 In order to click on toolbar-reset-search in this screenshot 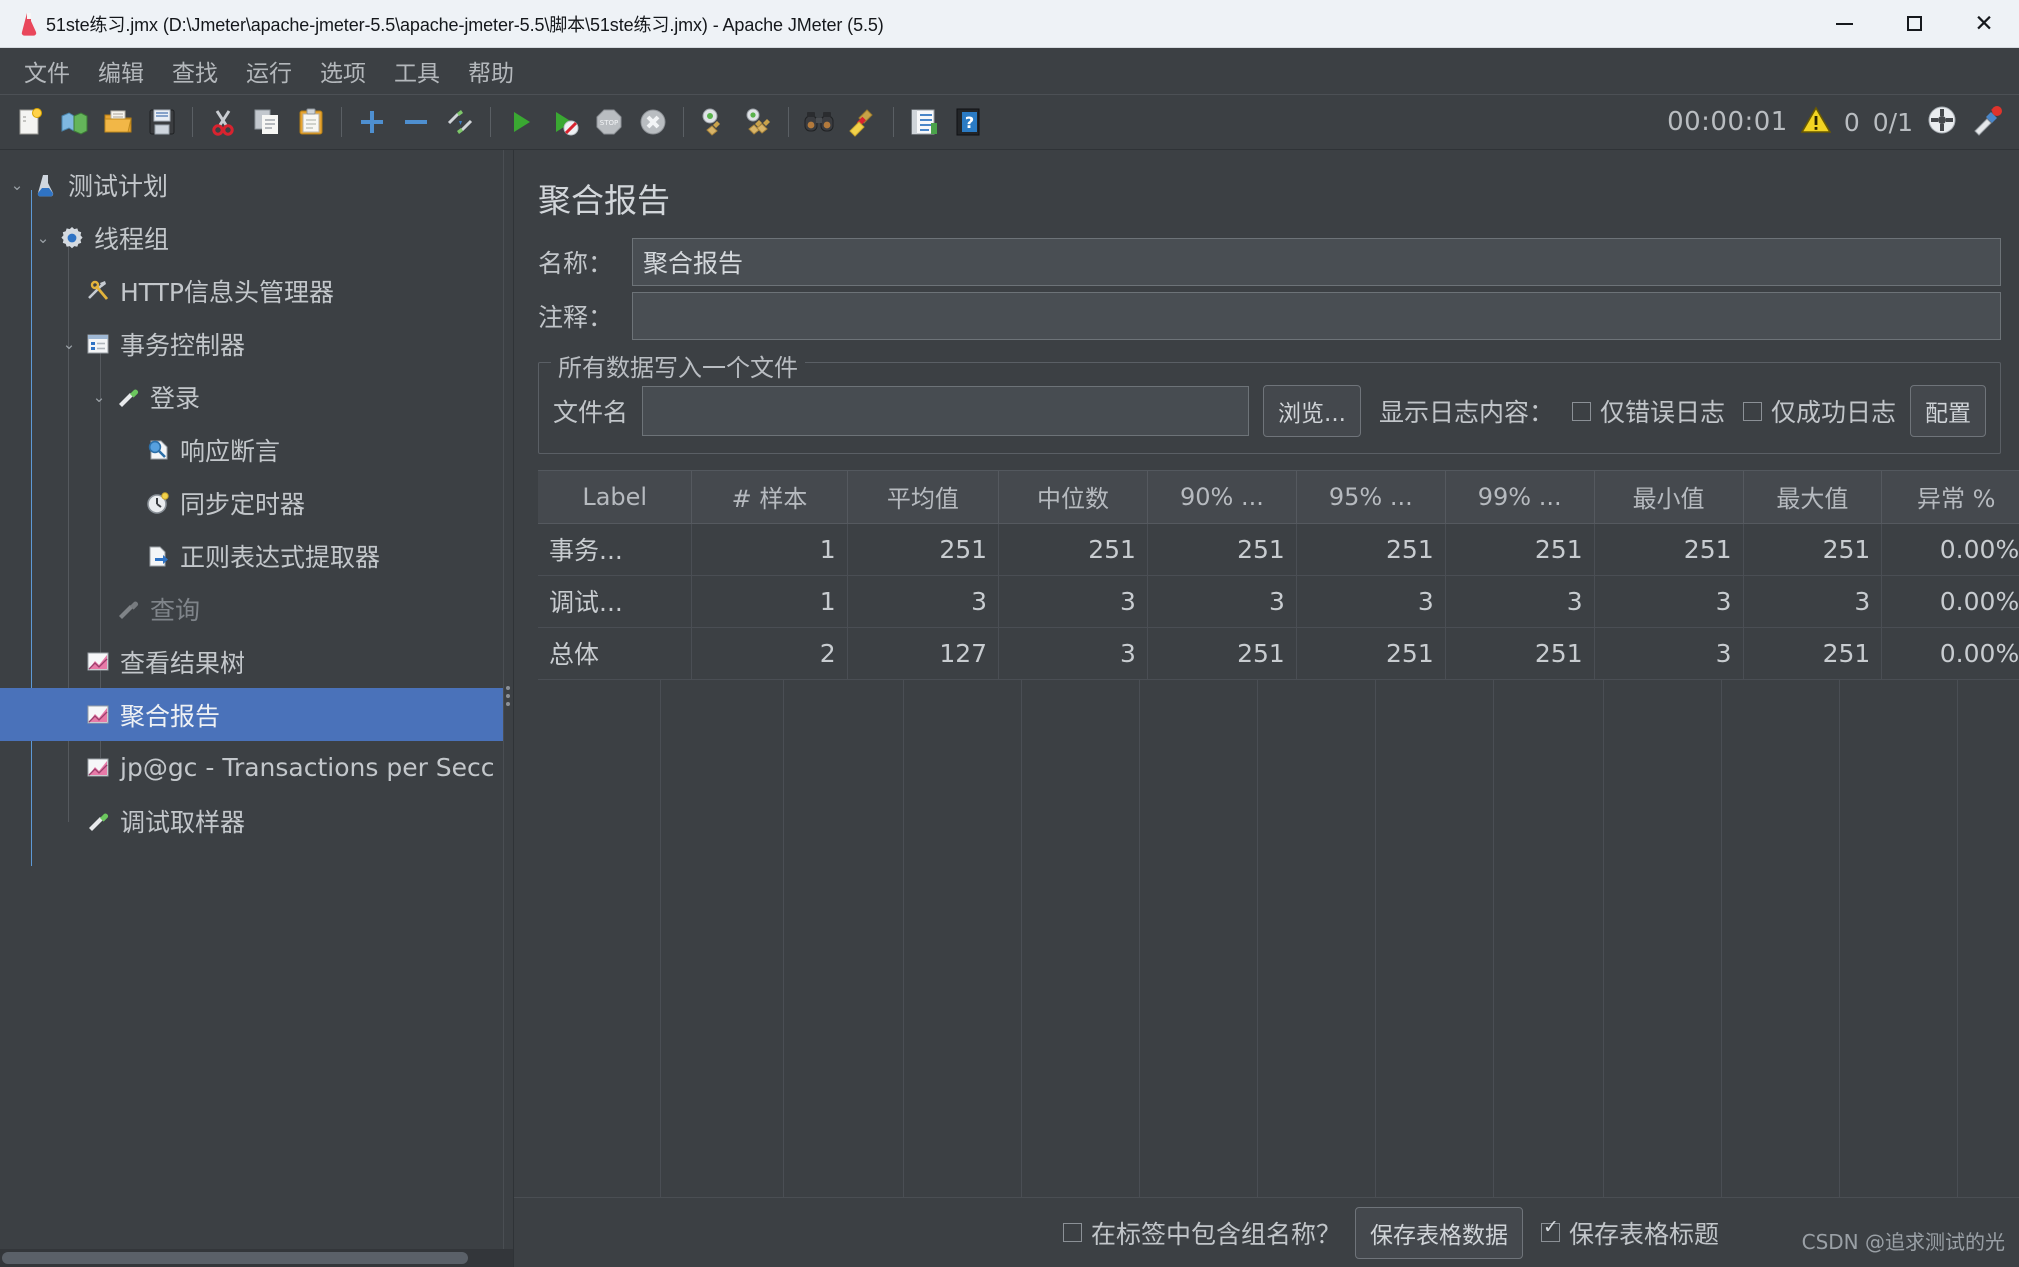, I will do `click(863, 122)`.